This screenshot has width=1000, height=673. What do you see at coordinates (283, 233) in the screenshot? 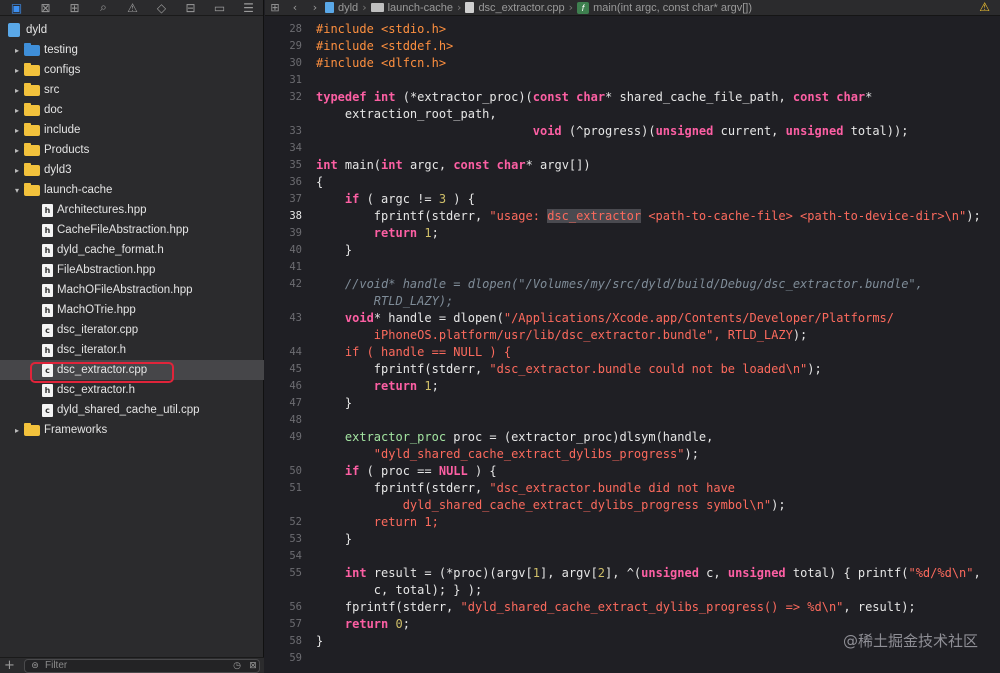
I see `line-number: 39` at bounding box center [283, 233].